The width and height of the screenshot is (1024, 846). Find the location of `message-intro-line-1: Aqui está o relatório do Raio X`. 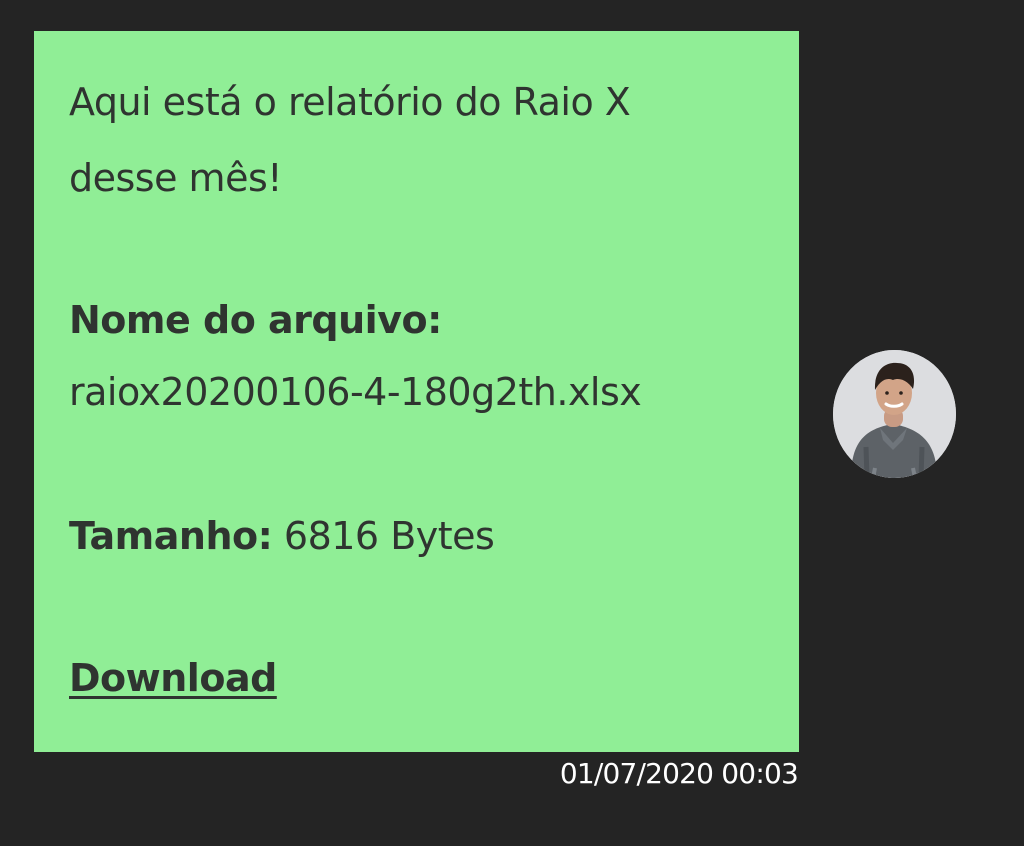

message-intro-line-1: Aqui está o relatório do Raio X is located at coordinates (350, 102).